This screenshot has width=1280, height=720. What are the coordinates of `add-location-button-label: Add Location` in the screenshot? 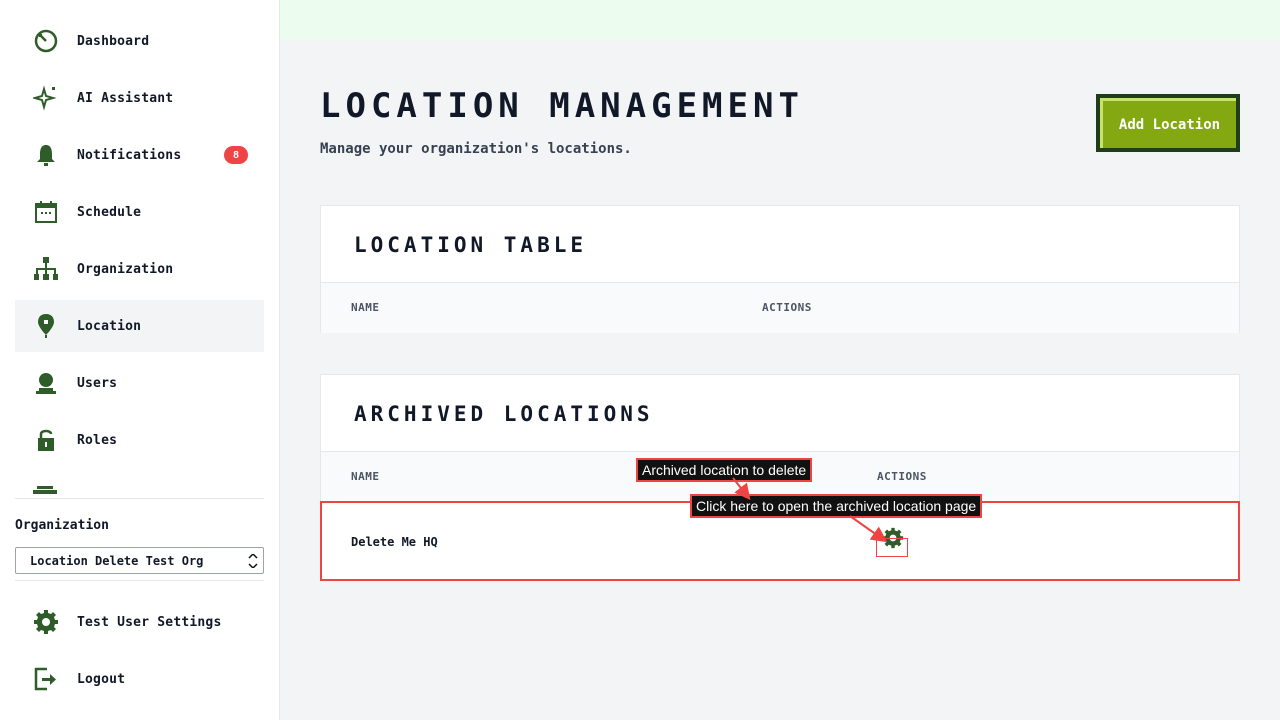 It's located at (1168, 123).